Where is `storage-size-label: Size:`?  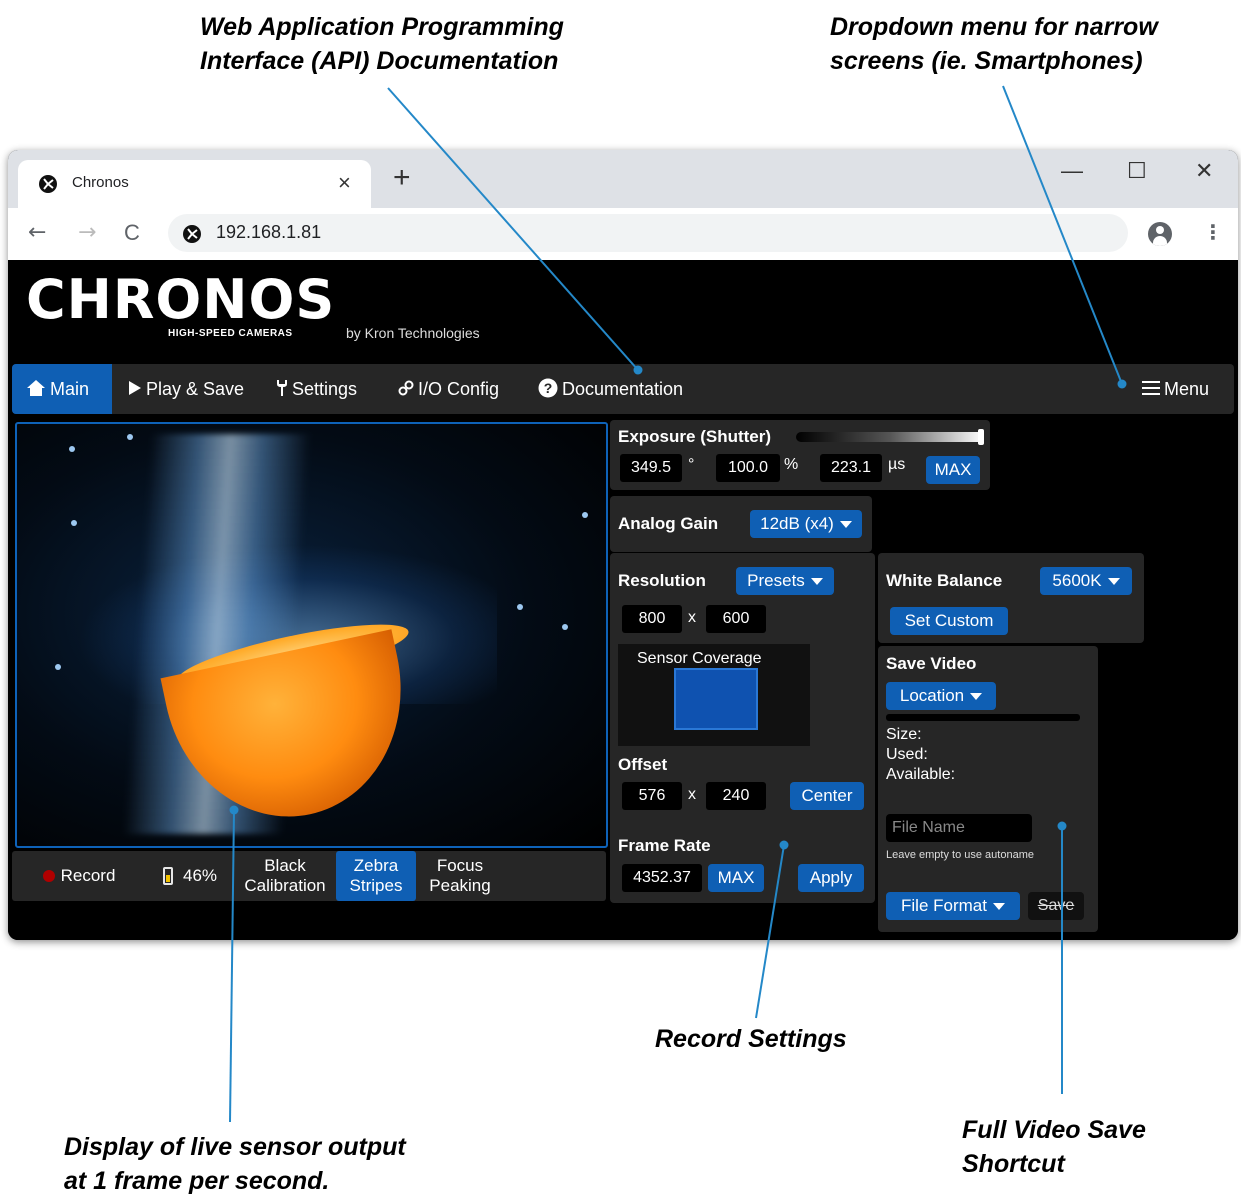 storage-size-label: Size: is located at coordinates (904, 734).